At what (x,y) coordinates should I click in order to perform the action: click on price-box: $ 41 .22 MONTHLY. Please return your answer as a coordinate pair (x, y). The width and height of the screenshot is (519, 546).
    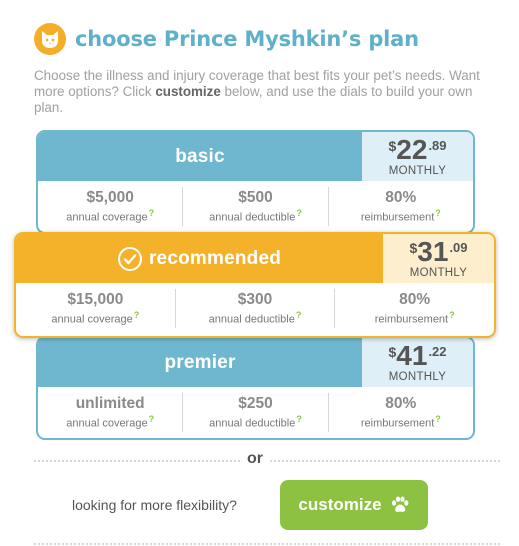
    Looking at the image, I should click on (417, 362).